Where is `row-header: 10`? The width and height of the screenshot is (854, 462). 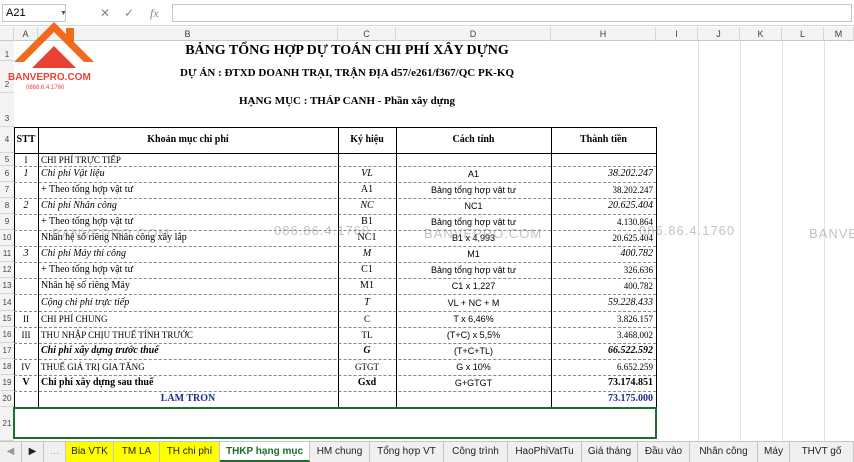
row-header: 10 is located at coordinates (7, 238).